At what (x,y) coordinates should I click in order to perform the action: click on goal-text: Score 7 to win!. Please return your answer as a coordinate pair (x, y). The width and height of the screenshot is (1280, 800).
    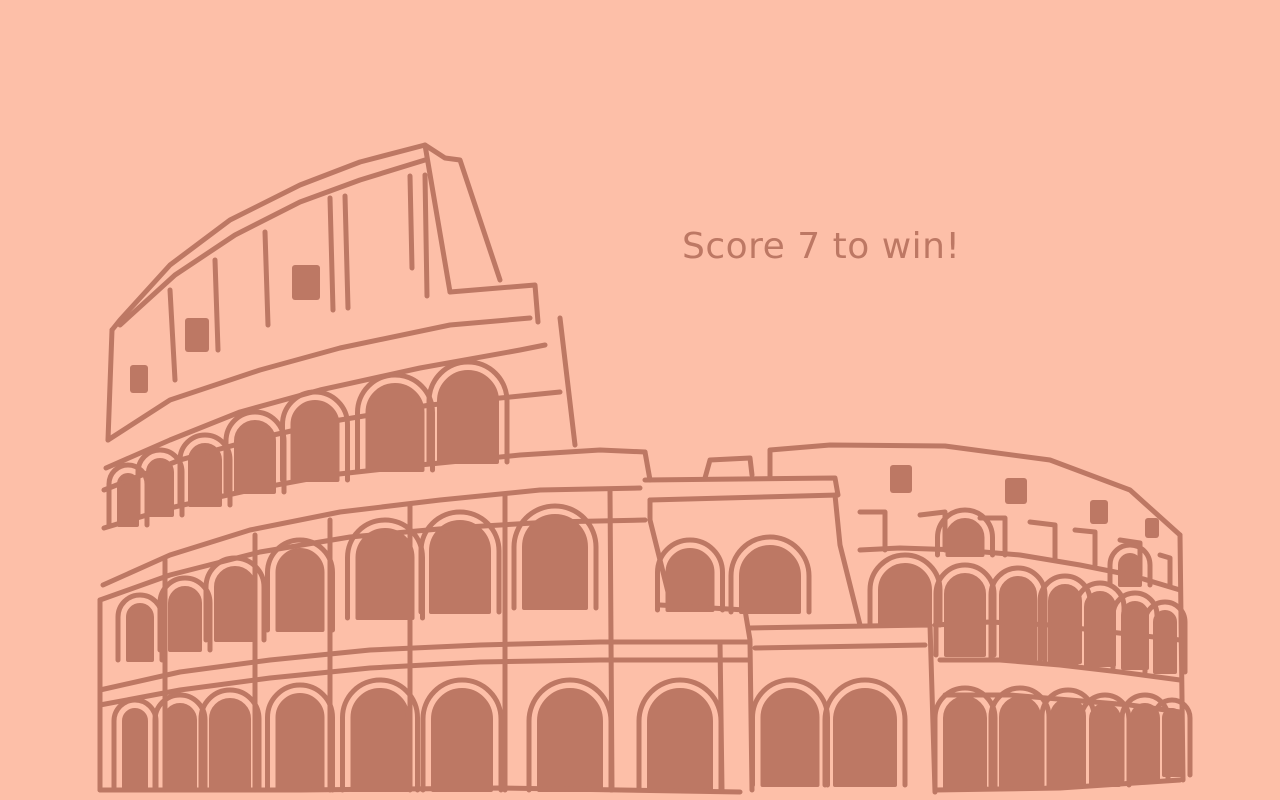
    Looking at the image, I should click on (821, 246).